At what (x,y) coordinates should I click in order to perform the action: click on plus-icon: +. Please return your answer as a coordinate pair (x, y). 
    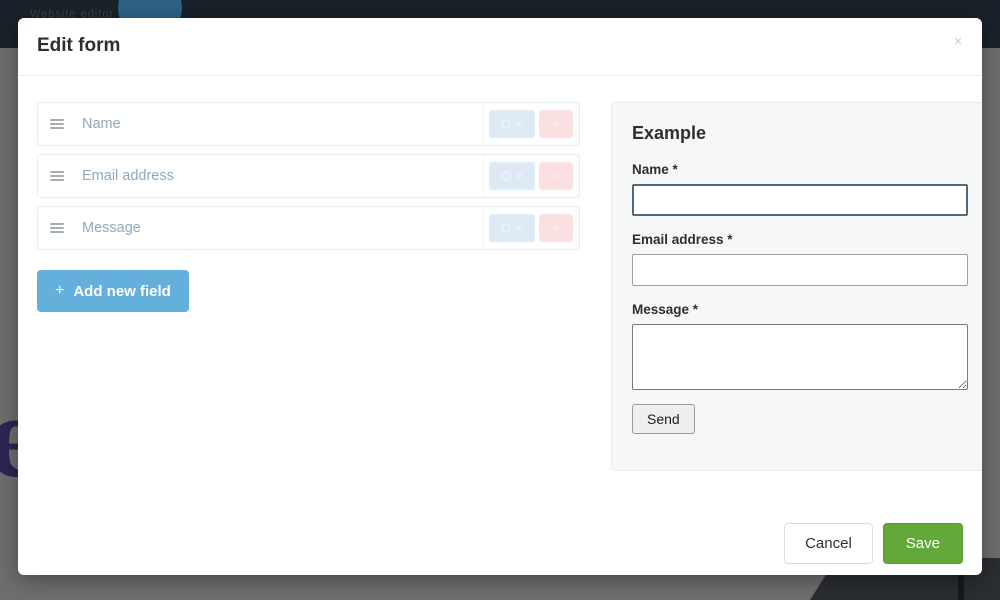
    Looking at the image, I should click on (60, 290).